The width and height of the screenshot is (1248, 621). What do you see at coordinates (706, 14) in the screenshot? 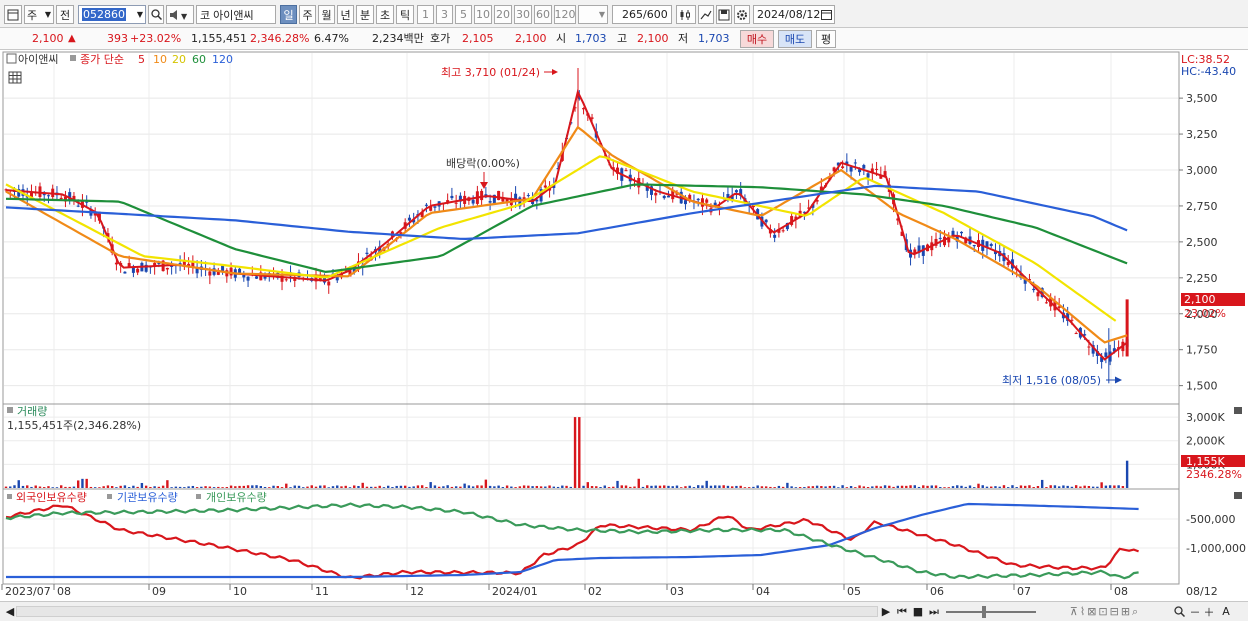
I see `trend-line-icon` at bounding box center [706, 14].